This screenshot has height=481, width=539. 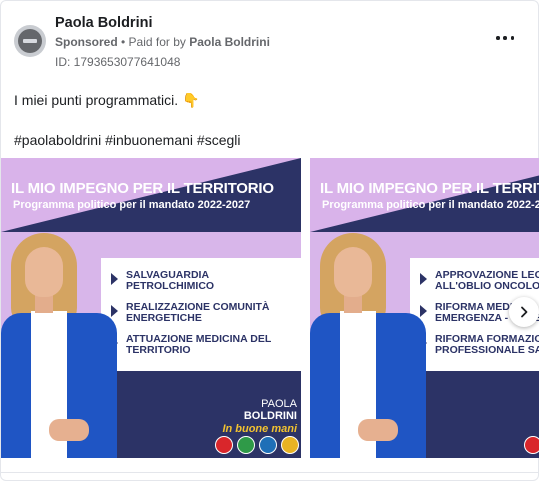 What do you see at coordinates (229, 42) in the screenshot?
I see `paid-by-name: Paola Boldrini` at bounding box center [229, 42].